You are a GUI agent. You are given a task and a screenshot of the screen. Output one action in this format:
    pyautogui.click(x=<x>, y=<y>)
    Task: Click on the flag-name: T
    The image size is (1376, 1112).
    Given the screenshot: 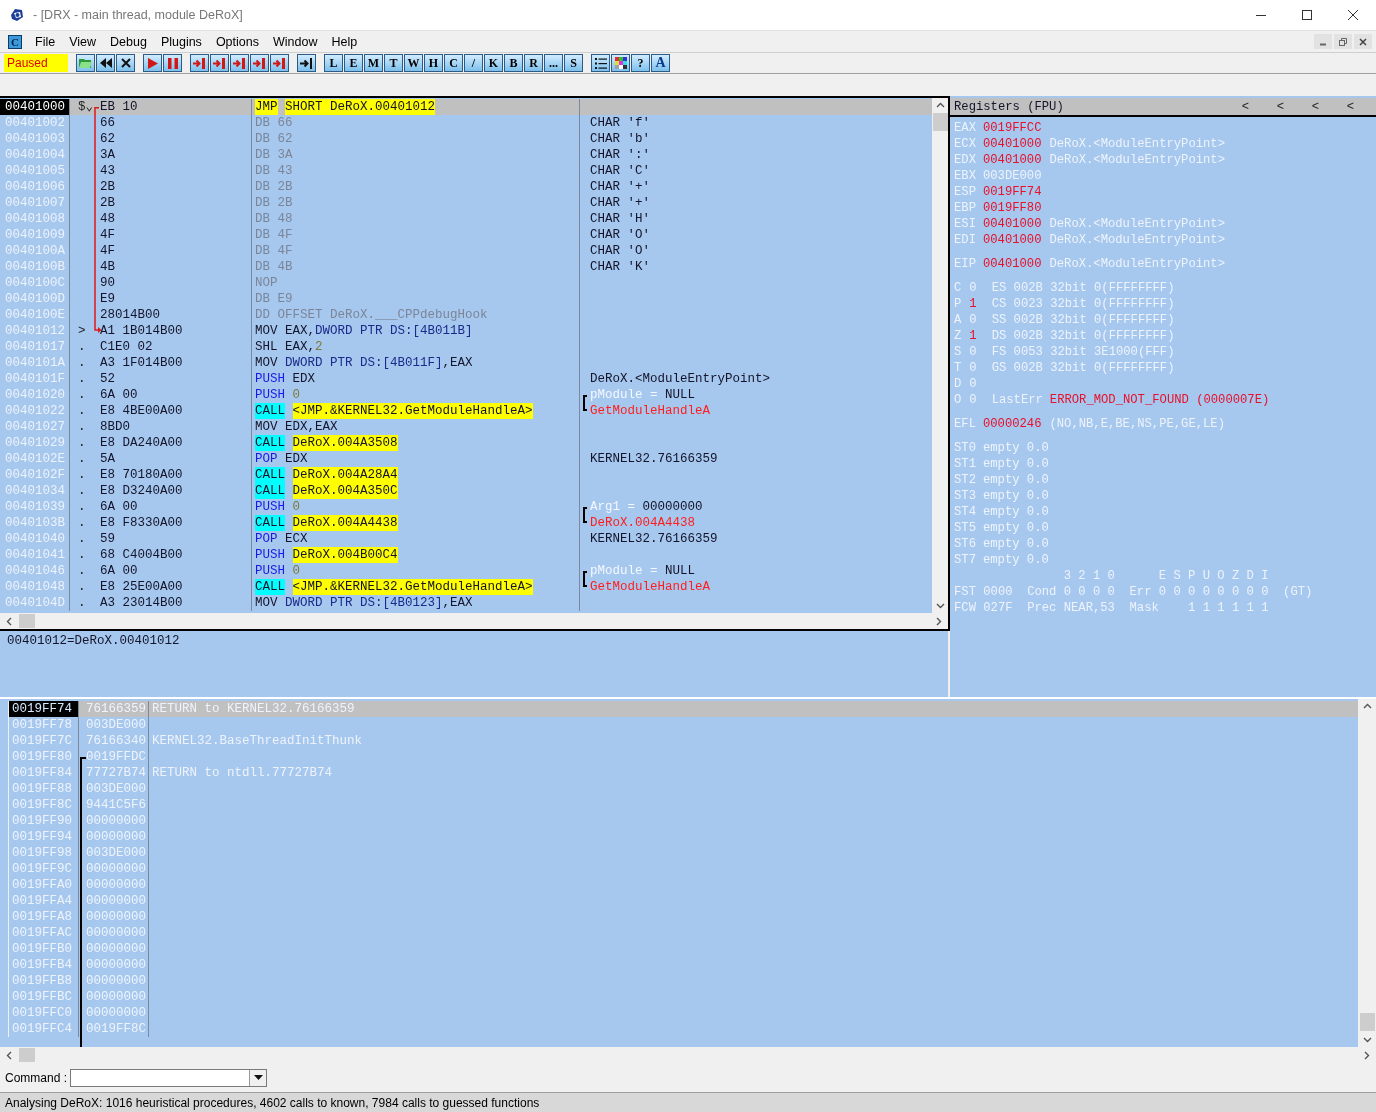 What is the action you would take?
    pyautogui.click(x=958, y=368)
    